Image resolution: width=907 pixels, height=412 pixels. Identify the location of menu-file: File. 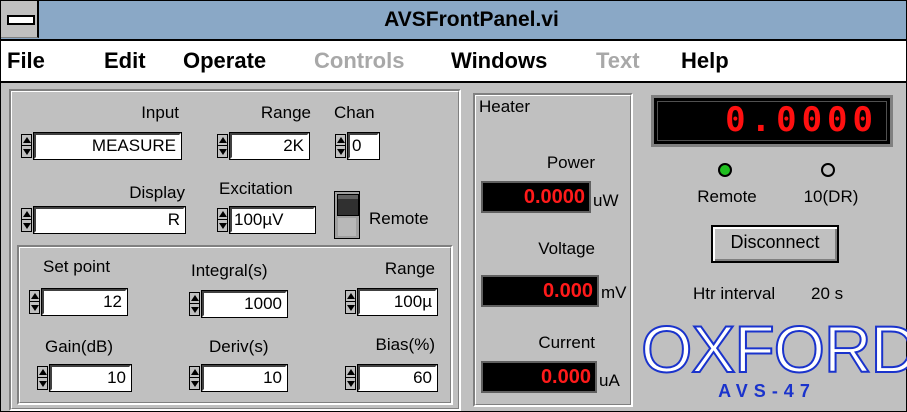
(26, 61).